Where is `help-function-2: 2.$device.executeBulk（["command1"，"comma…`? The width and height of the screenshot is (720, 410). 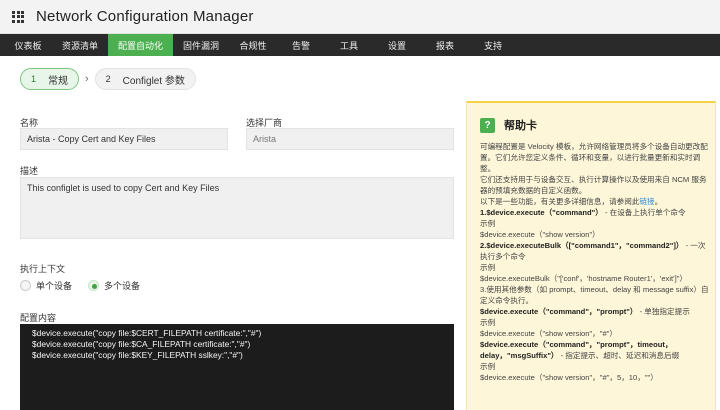
help-function-2: 2.$device.executeBulk（["command1"，"comma… is located at coordinates (596, 251).